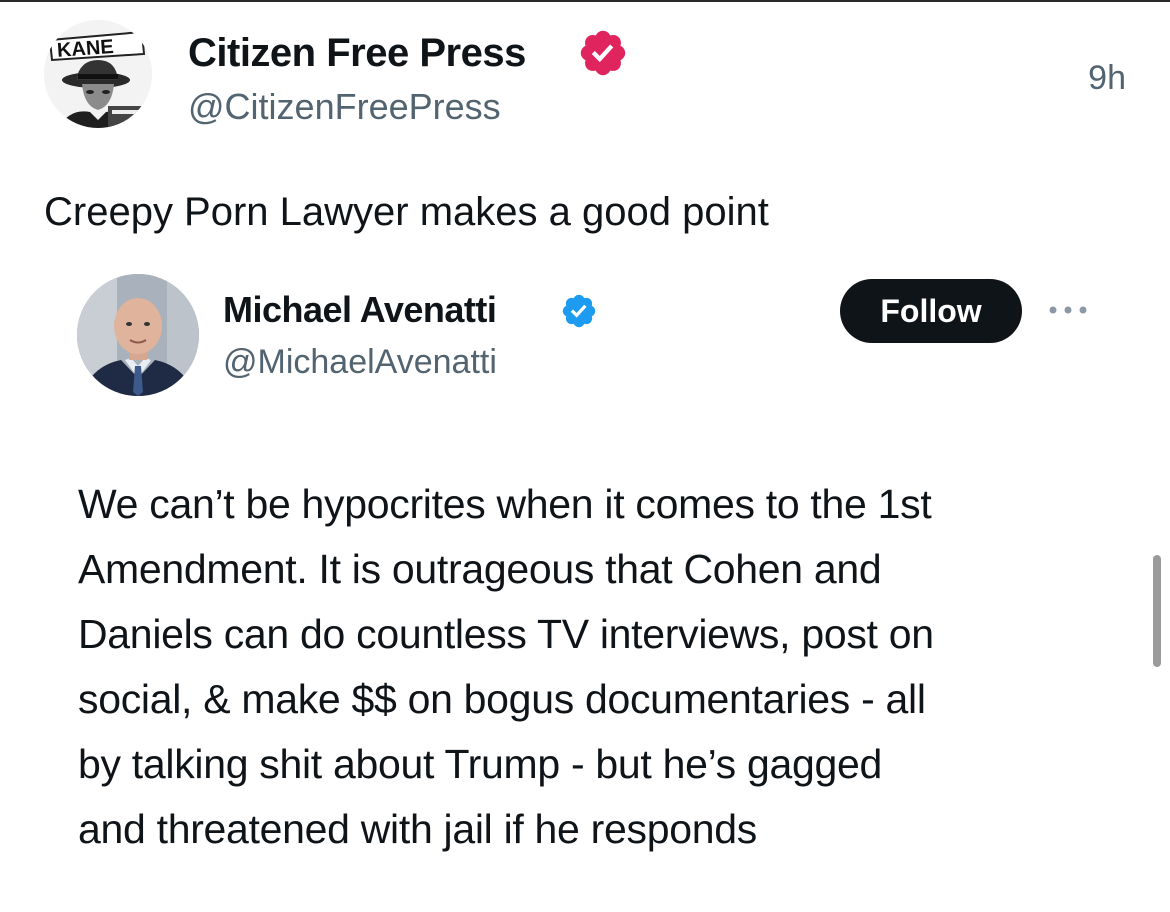 The image size is (1170, 912). I want to click on avatar-logo-text: KANE, so click(85, 49).